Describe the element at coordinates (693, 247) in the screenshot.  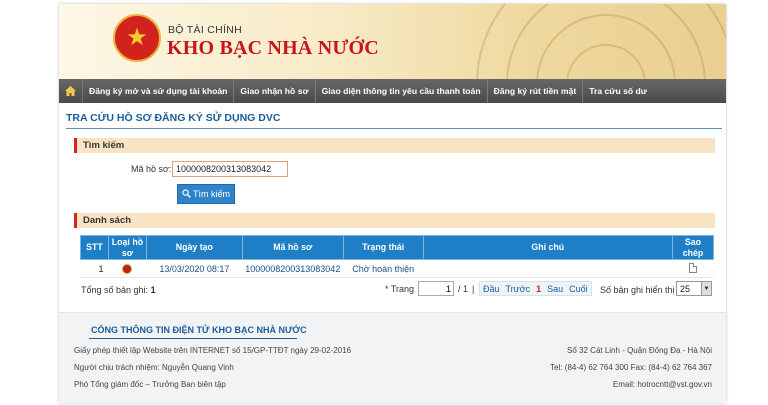
I see `col-sao-chep: Sao chép` at that location.